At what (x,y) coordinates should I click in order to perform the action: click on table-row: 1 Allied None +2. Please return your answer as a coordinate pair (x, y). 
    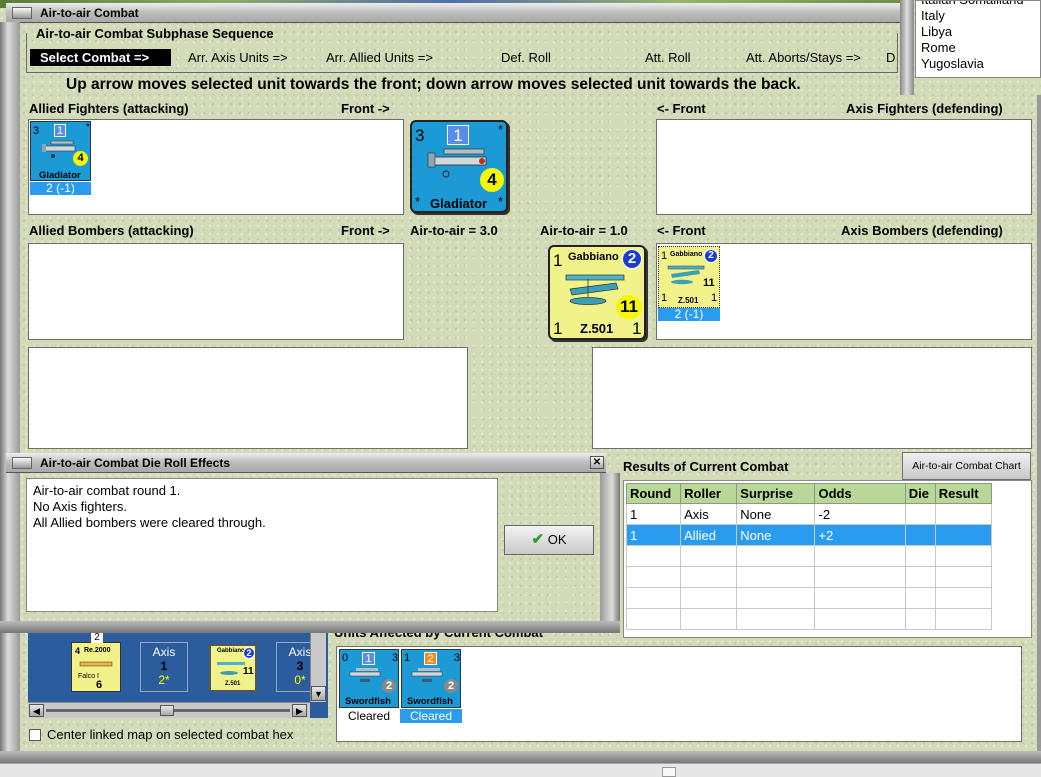
    Looking at the image, I should click on (809, 535).